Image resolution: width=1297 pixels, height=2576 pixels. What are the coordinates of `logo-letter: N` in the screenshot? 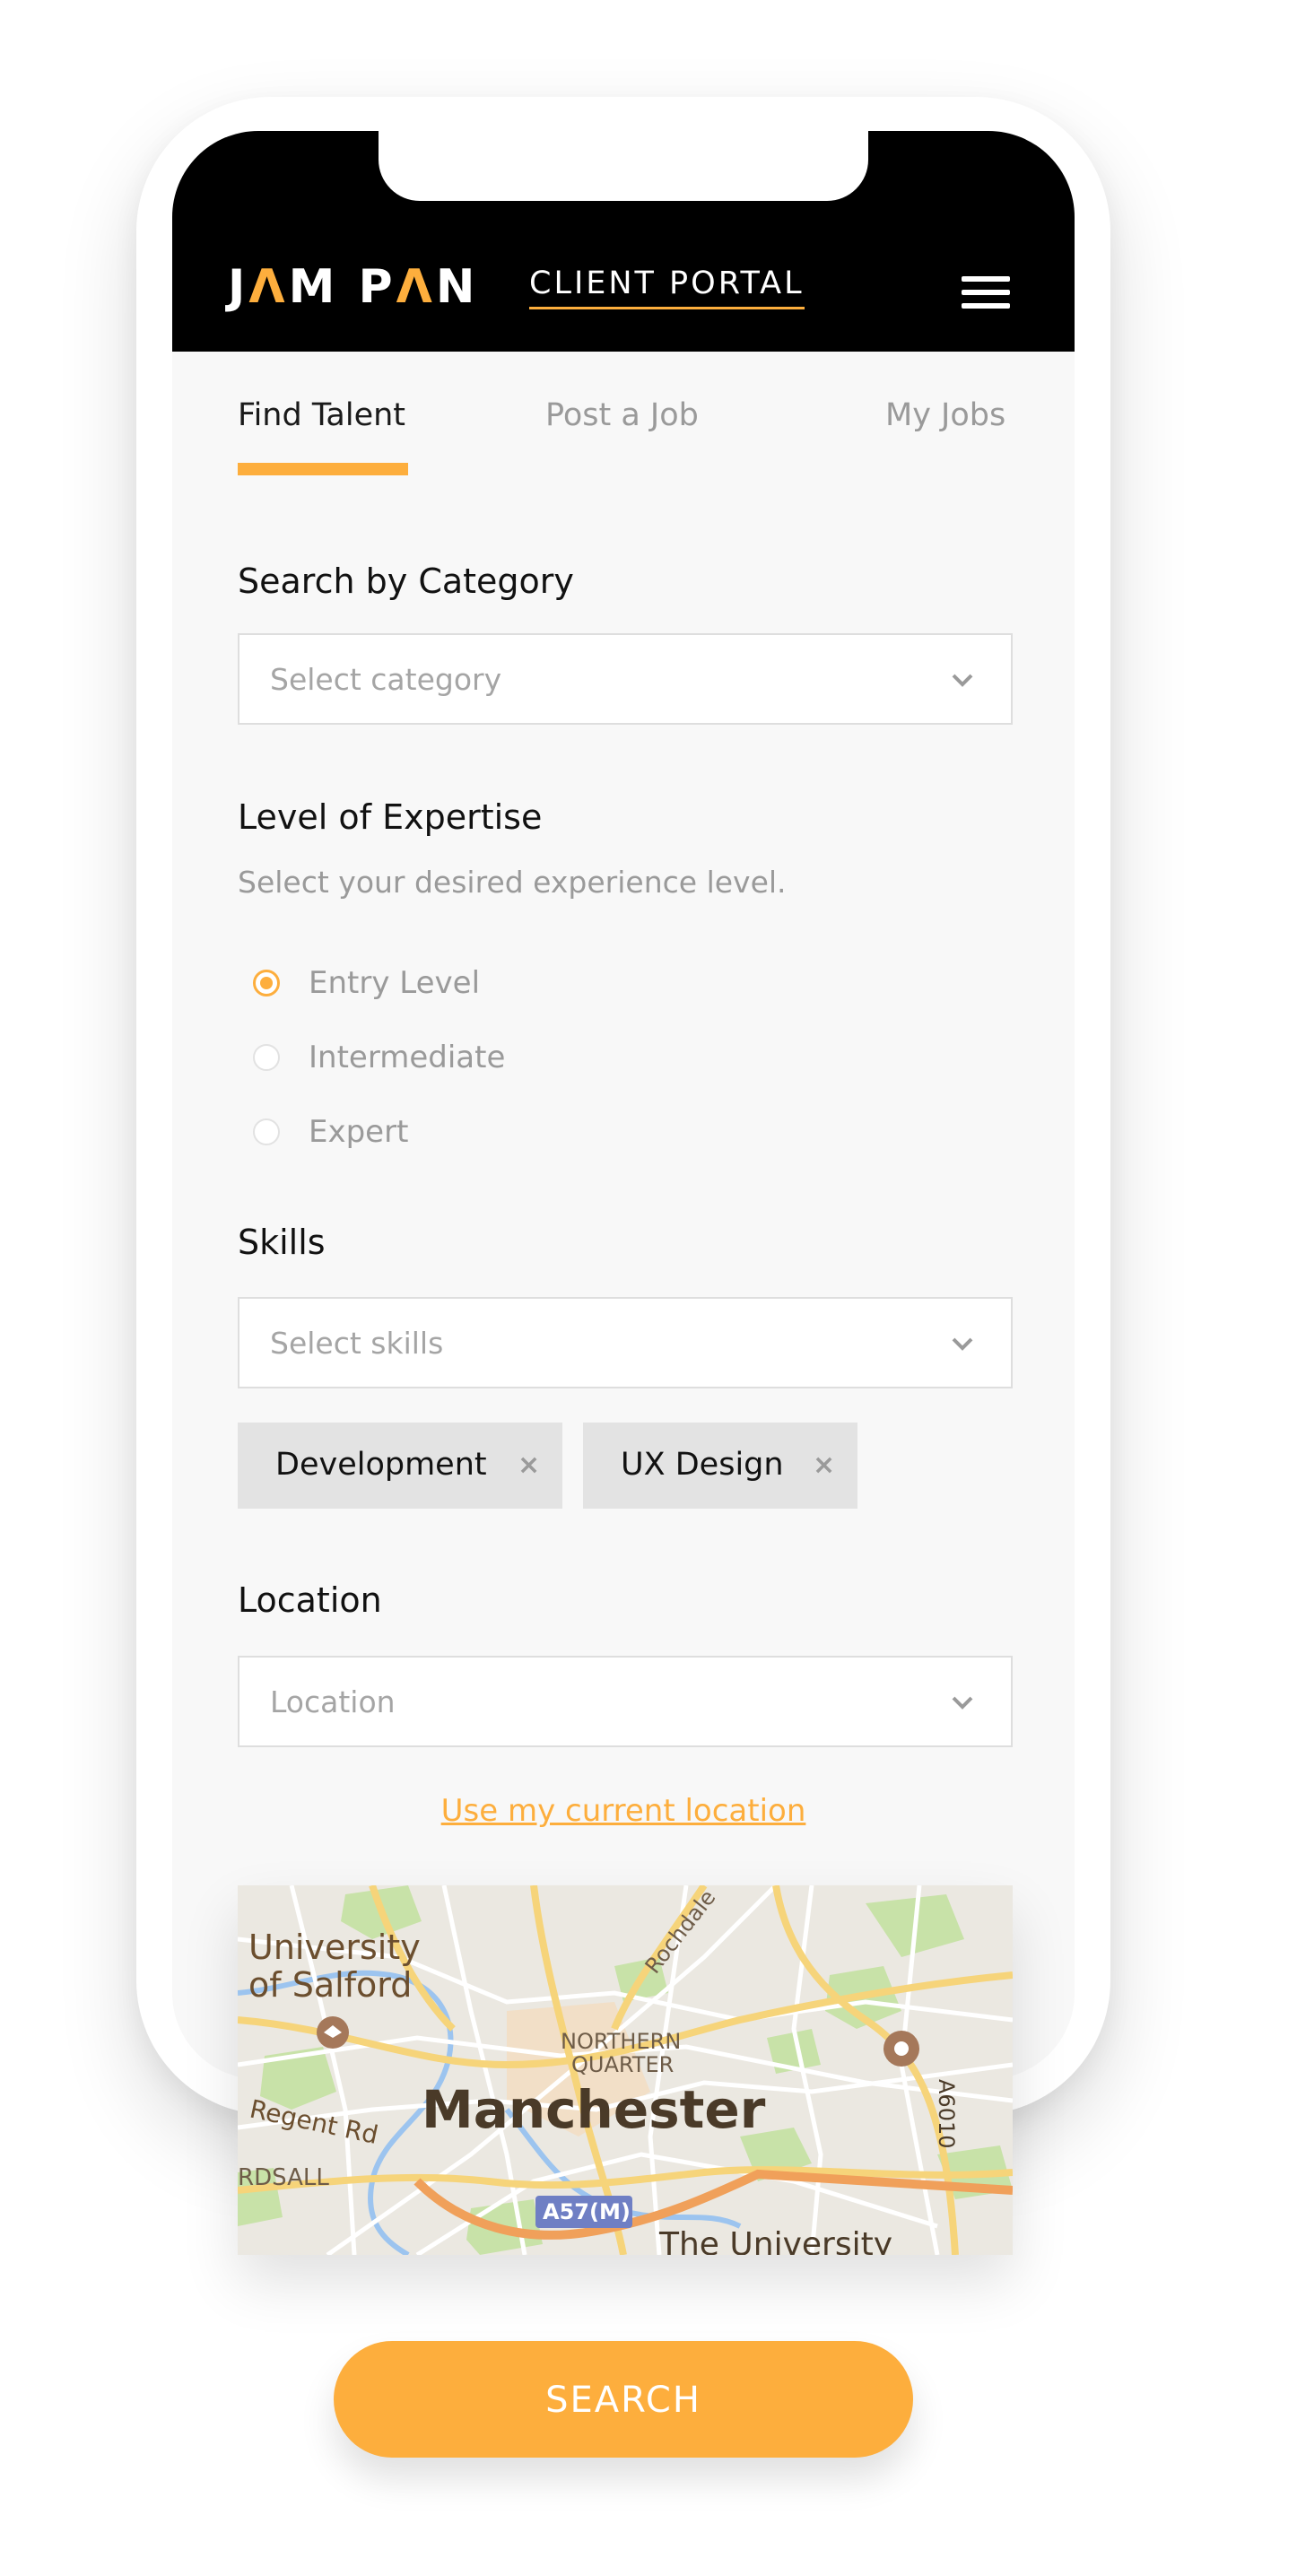 It's located at (457, 287).